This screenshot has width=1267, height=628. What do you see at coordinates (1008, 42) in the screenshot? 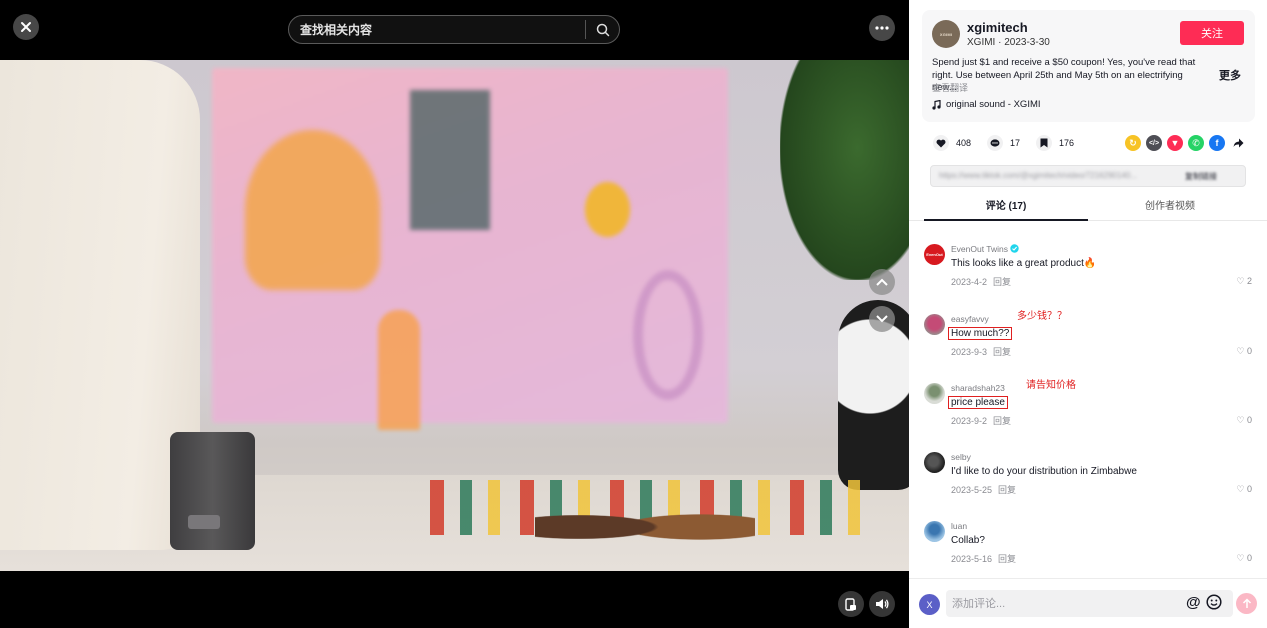
I see `author-subtitle: XGIMI · 2023-3-30` at bounding box center [1008, 42].